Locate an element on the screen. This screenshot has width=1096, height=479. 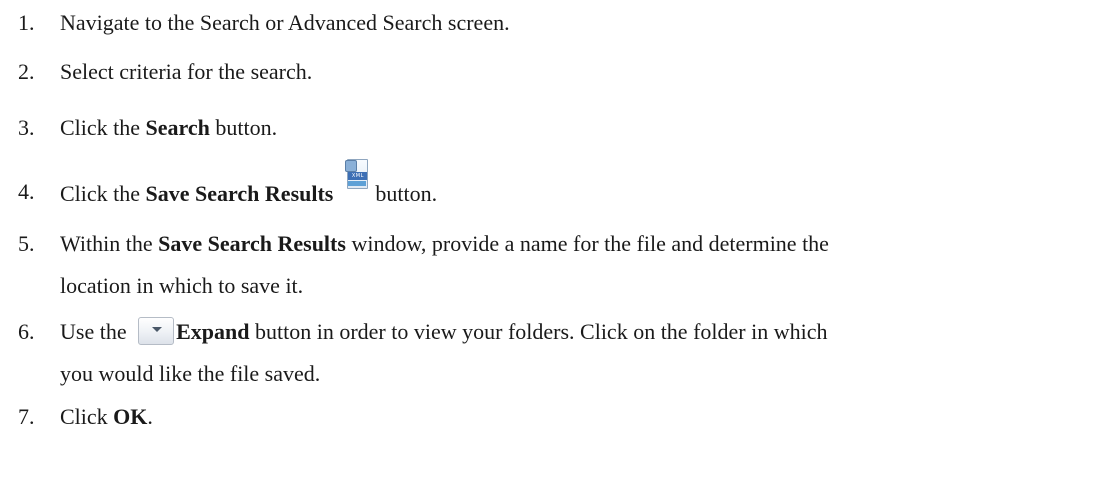
step-number: 1. is located at coordinates (26, 22).